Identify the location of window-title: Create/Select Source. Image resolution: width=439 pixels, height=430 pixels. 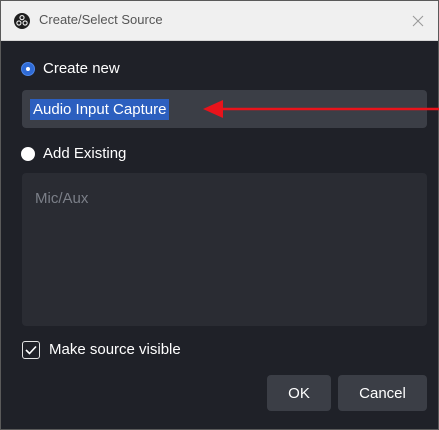
(101, 19).